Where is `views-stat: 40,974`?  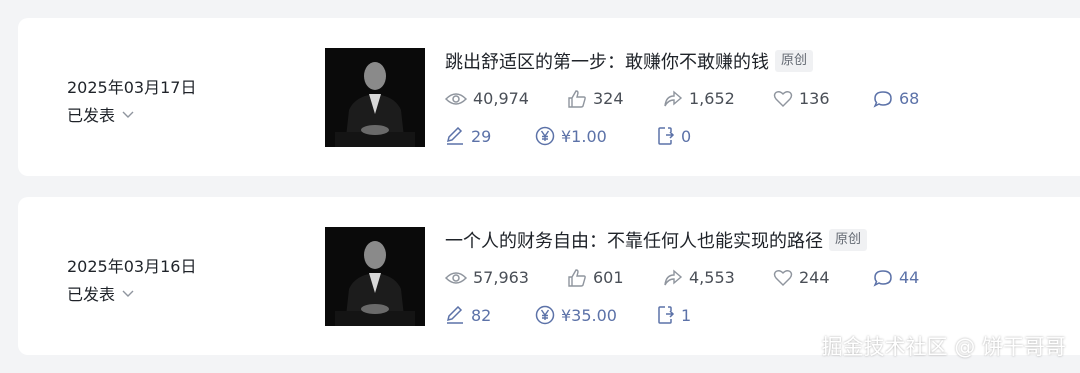 views-stat: 40,974 is located at coordinates (506, 98).